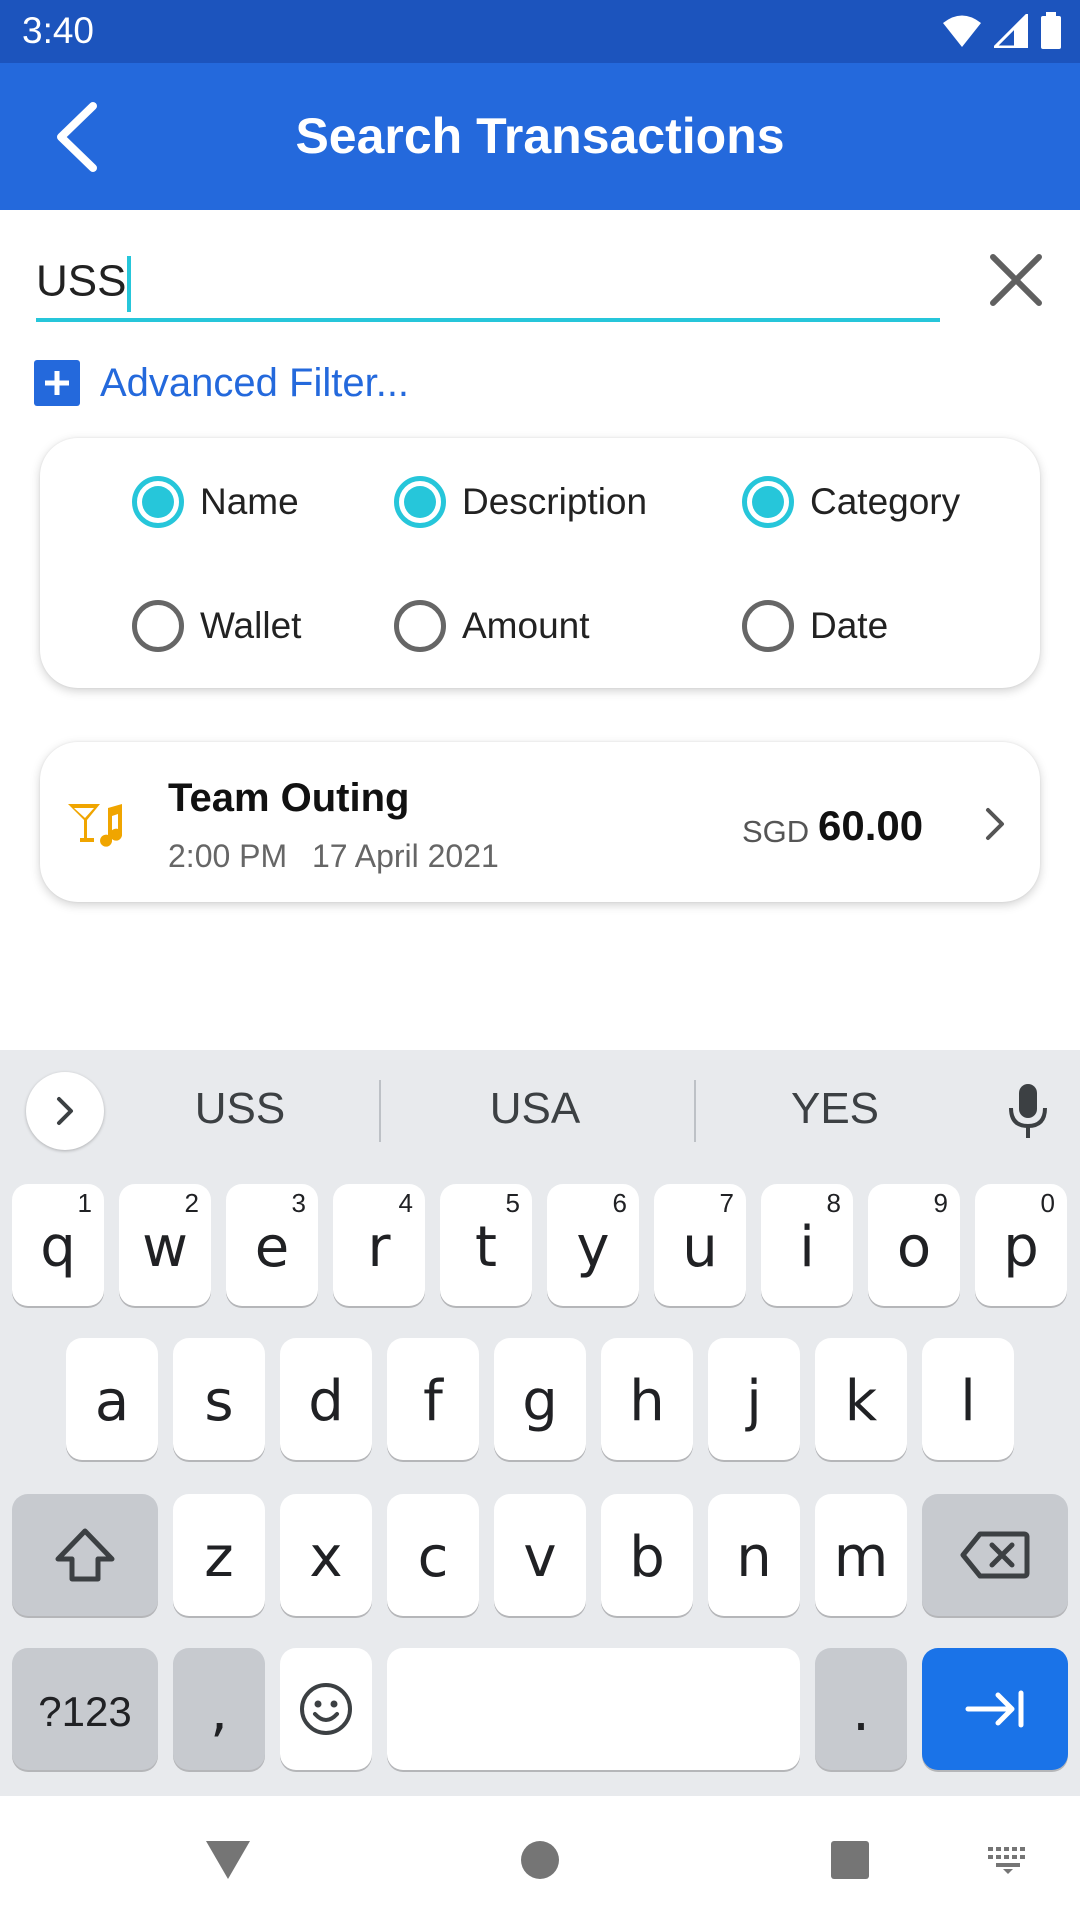  I want to click on key-j: j, so click(754, 1399).